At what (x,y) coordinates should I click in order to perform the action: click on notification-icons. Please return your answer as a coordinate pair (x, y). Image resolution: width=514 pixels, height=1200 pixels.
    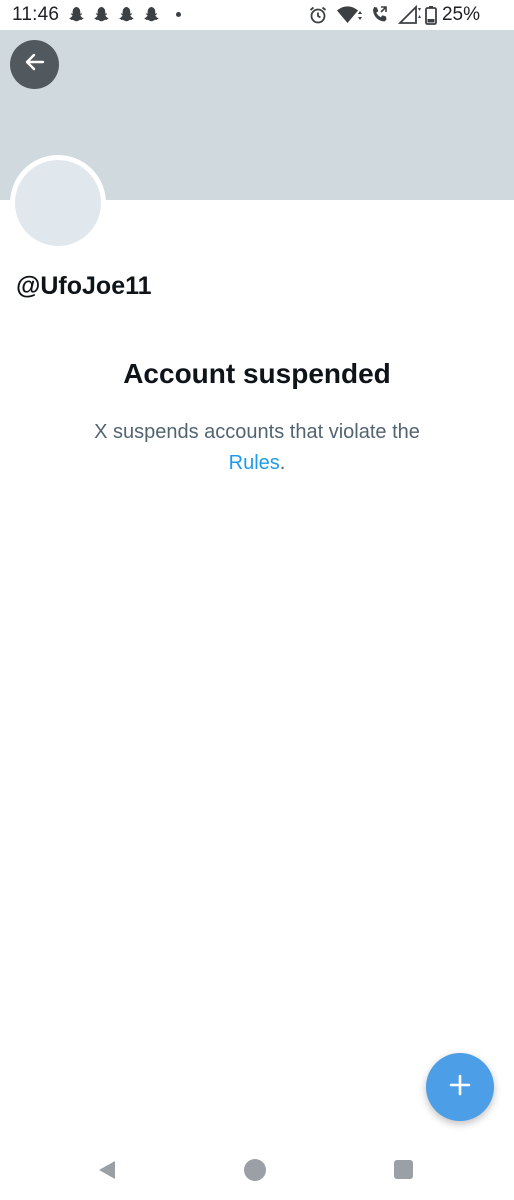
    Looking at the image, I should click on (123, 14).